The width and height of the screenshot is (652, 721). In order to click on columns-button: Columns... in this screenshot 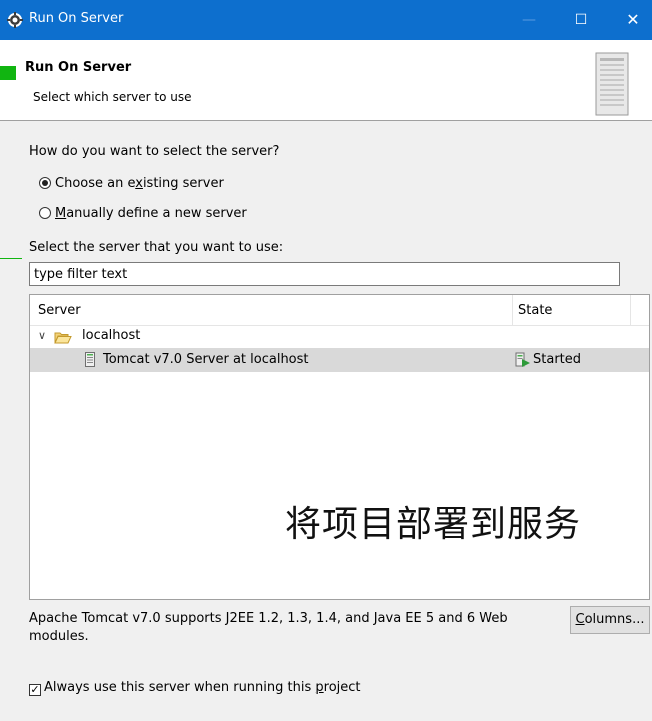, I will do `click(610, 620)`.